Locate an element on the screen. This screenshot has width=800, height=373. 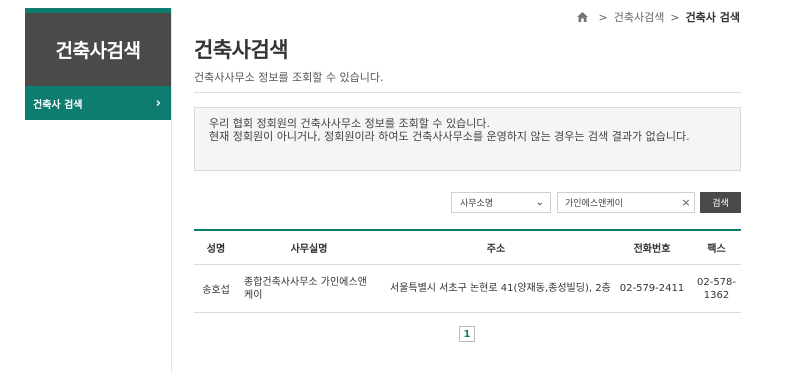
sidebar-item-architect-search: 건축사 검색 › is located at coordinates (98, 103).